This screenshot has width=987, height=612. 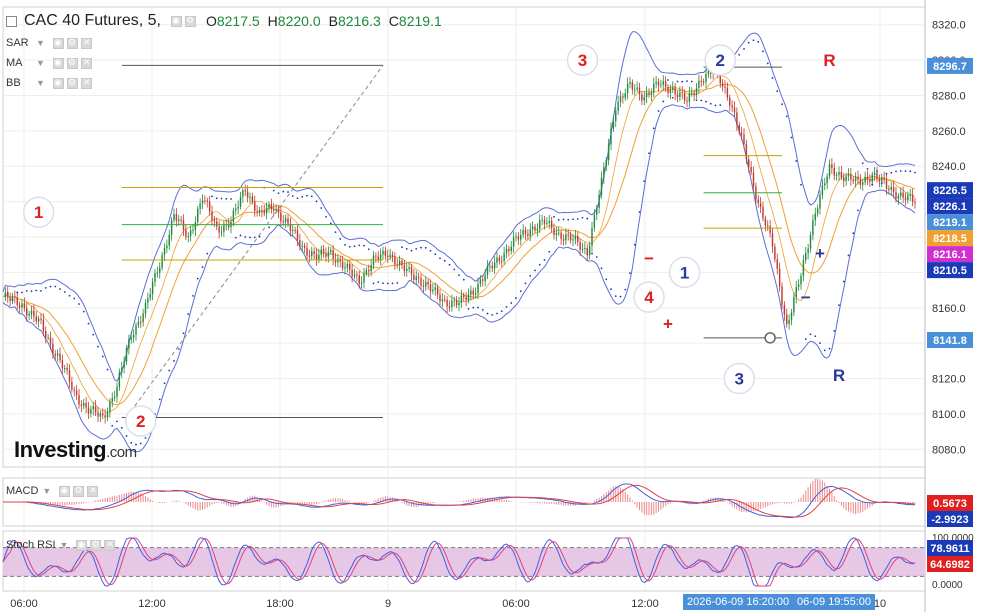 What do you see at coordinates (50, 43) in the screenshot?
I see `indicator-sar: SAR ▼` at bounding box center [50, 43].